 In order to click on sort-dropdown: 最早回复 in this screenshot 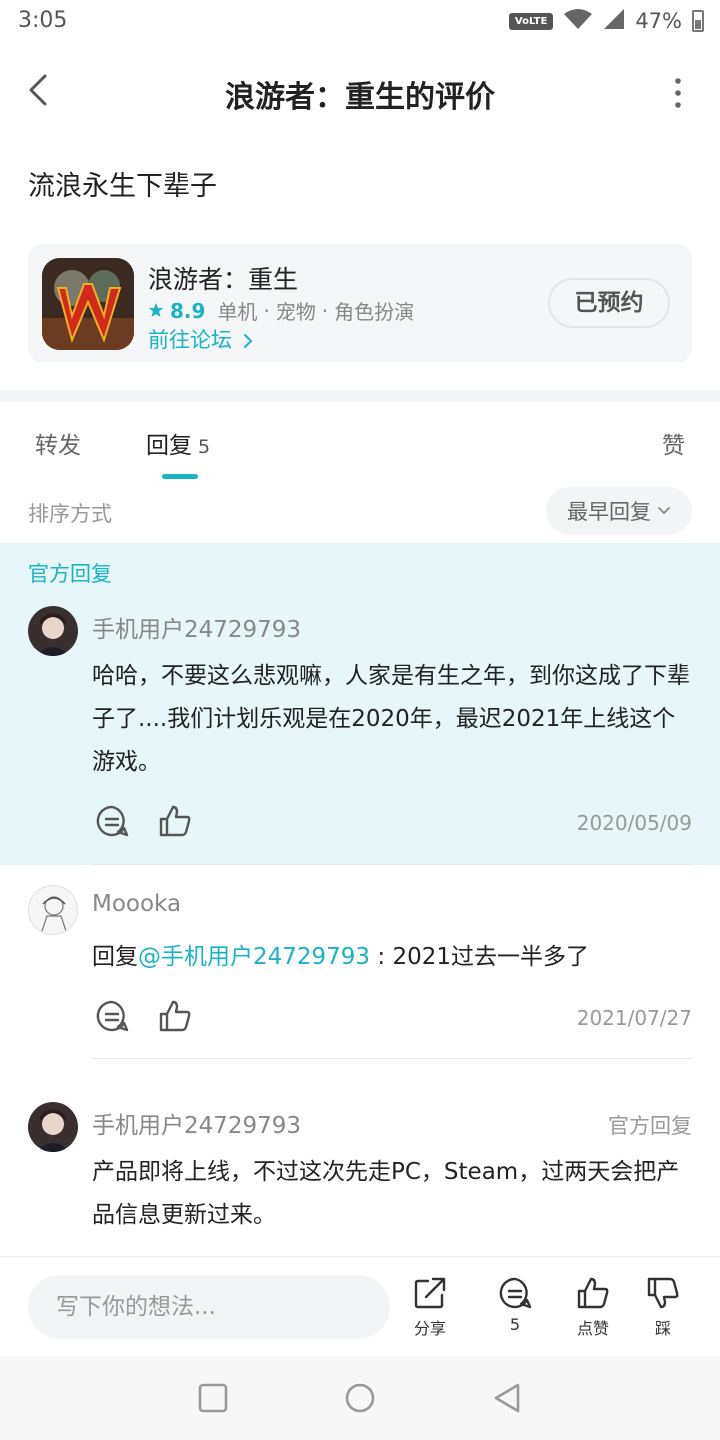, I will do `click(619, 511)`.